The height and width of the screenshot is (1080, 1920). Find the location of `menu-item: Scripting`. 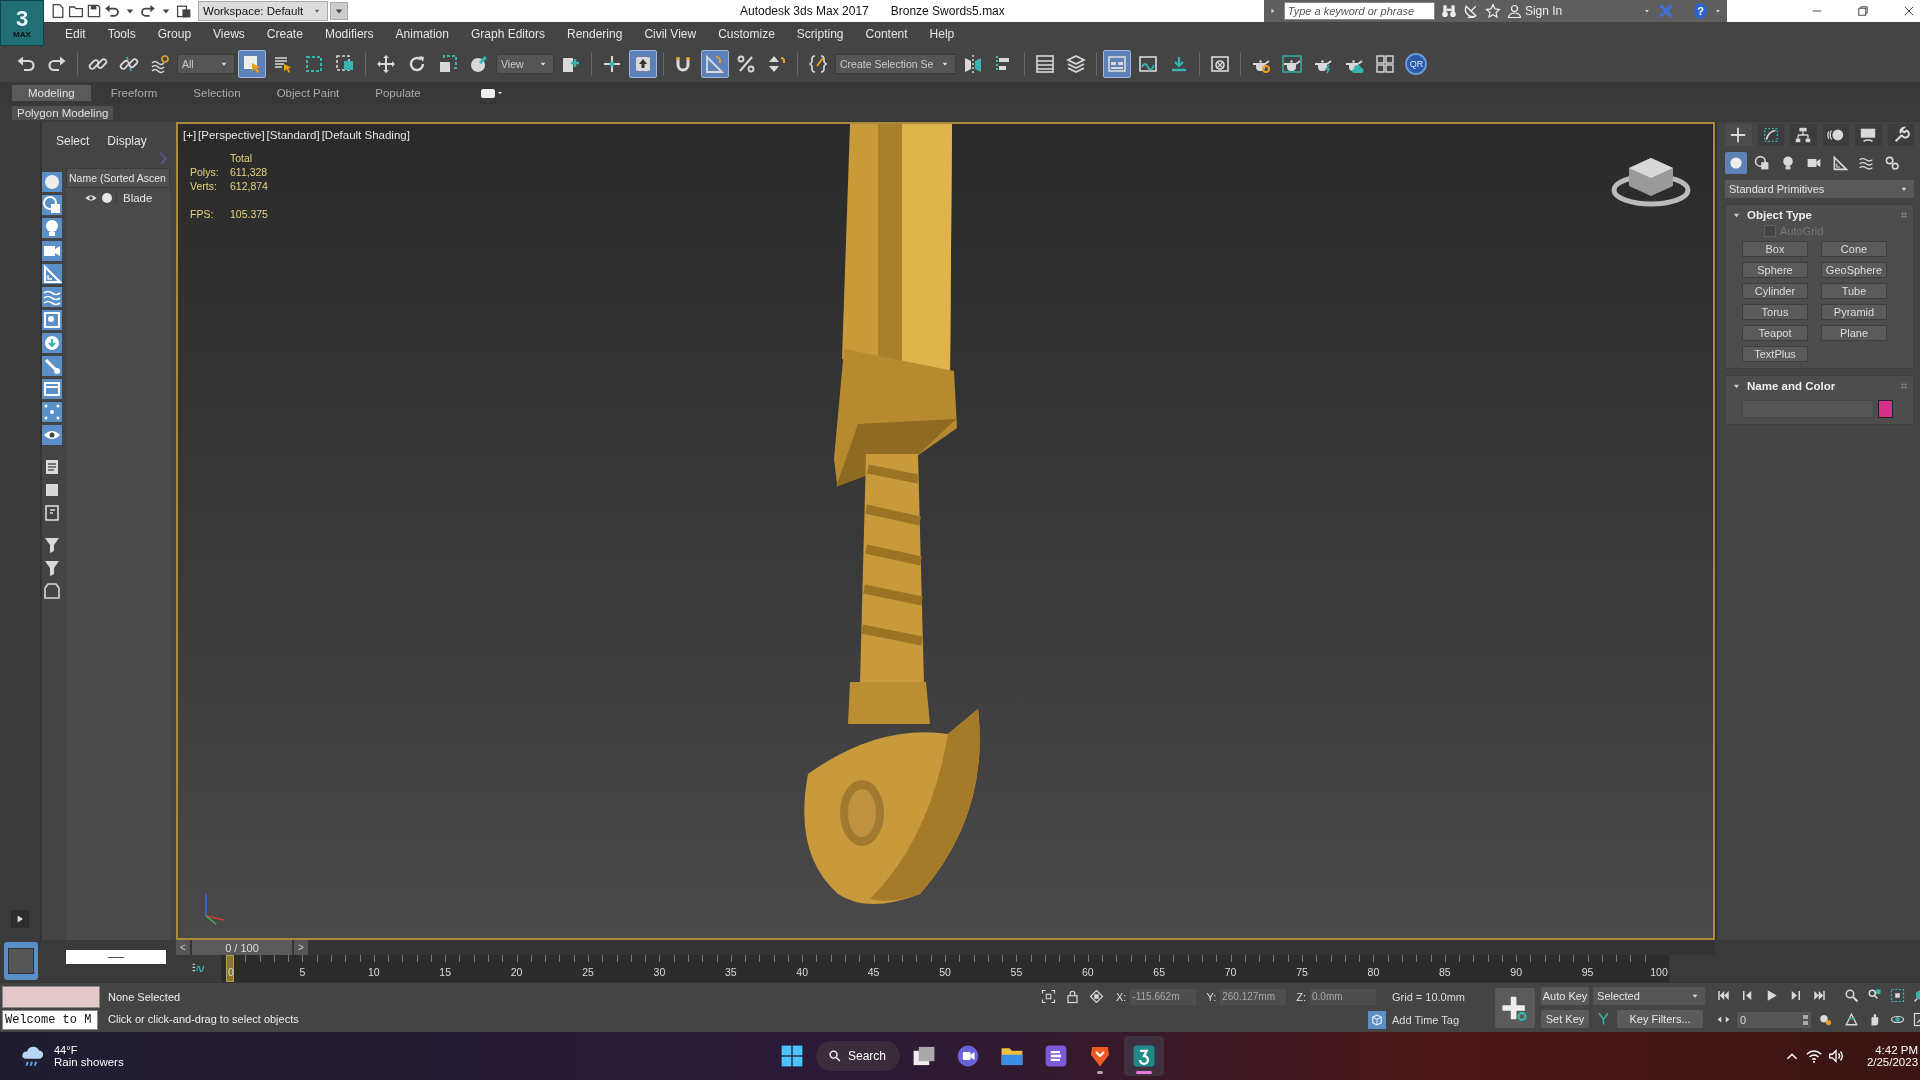

menu-item: Scripting is located at coordinates (820, 34).